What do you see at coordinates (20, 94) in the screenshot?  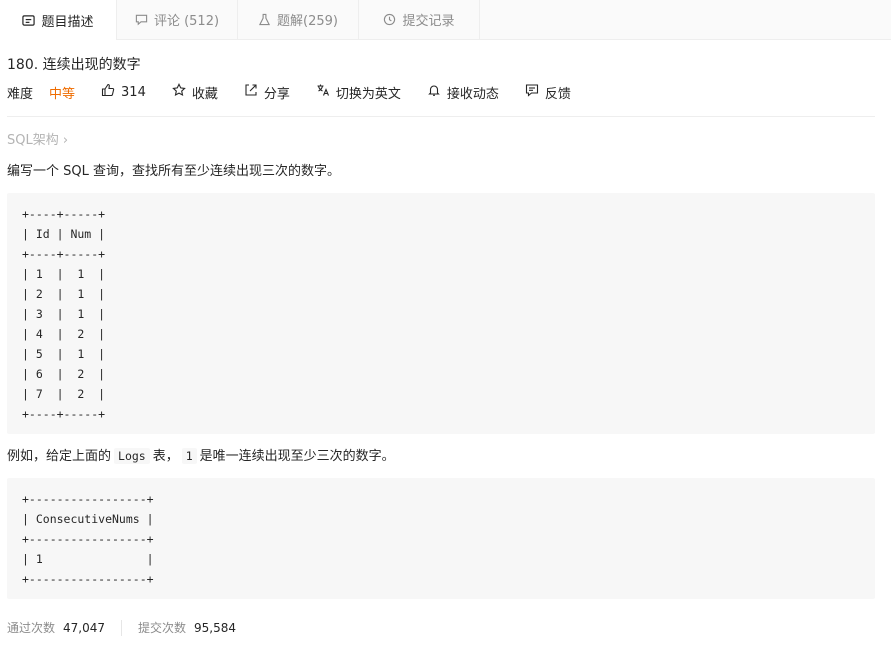 I see `difficulty-label: 难度` at bounding box center [20, 94].